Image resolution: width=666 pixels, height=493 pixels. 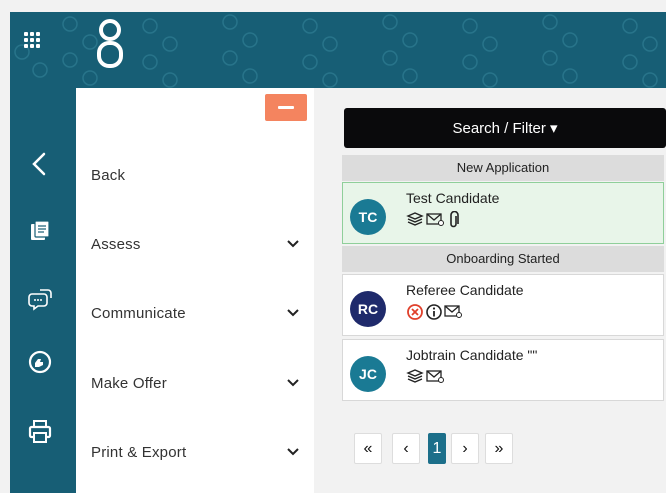 What do you see at coordinates (368, 374) in the screenshot?
I see `avatar: JC` at bounding box center [368, 374].